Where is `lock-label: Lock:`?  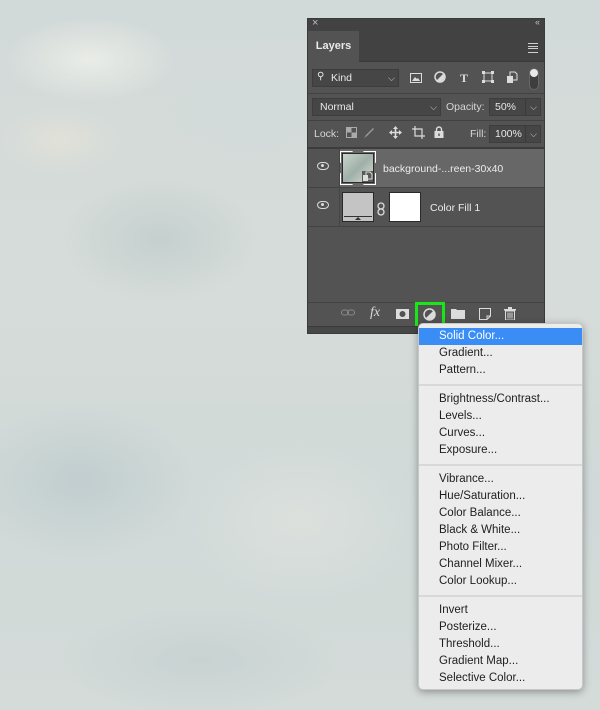 lock-label: Lock: is located at coordinates (327, 134).